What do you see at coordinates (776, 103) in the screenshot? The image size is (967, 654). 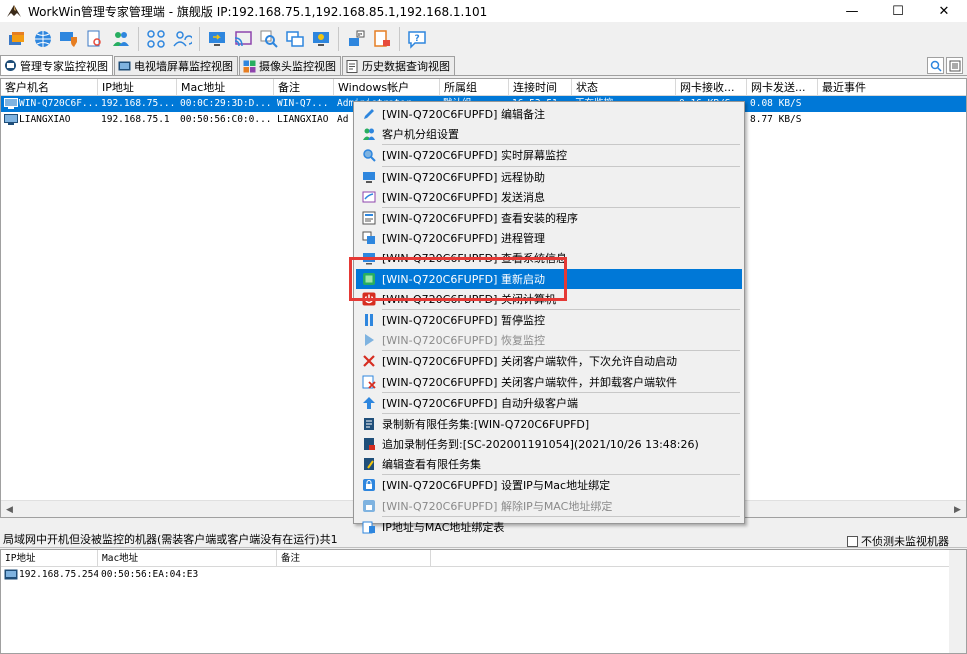 I see `cell-send: 0.08 KB/S` at bounding box center [776, 103].